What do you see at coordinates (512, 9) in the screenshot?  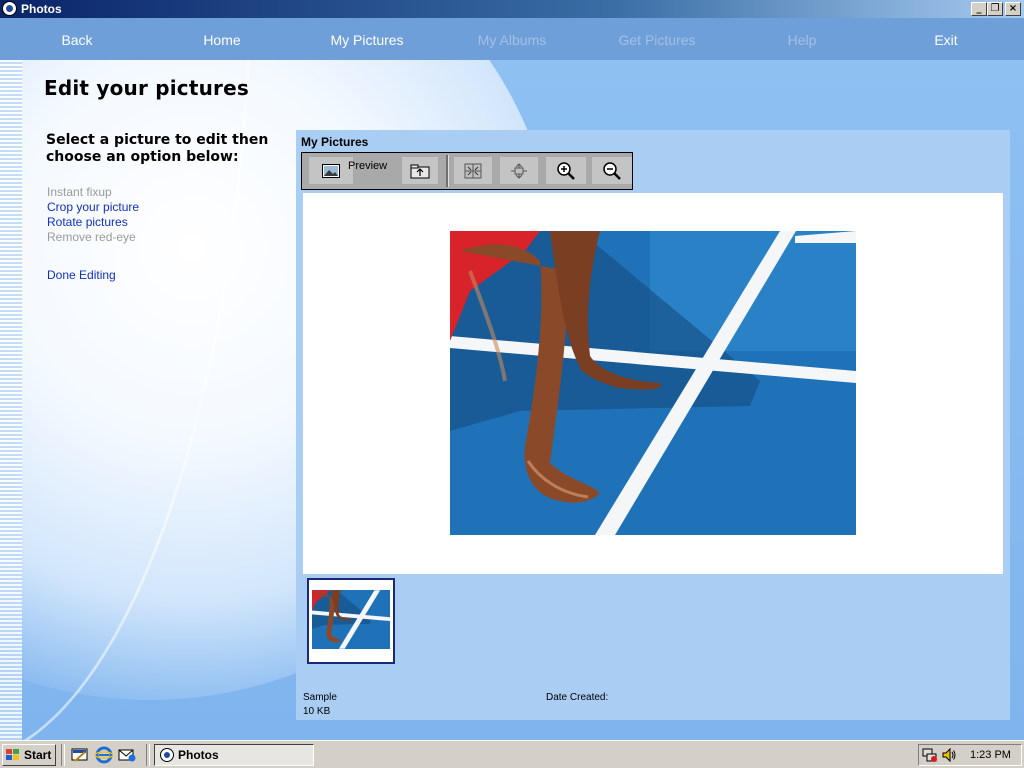 I see `window-title-bar: Photos _ ❐ ×` at bounding box center [512, 9].